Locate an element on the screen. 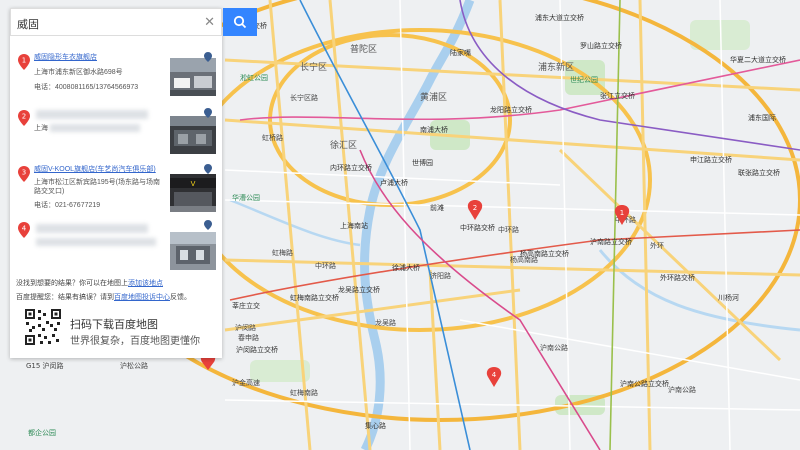 This screenshot has height=450, width=800. road-label: 长宁区路 is located at coordinates (304, 97).